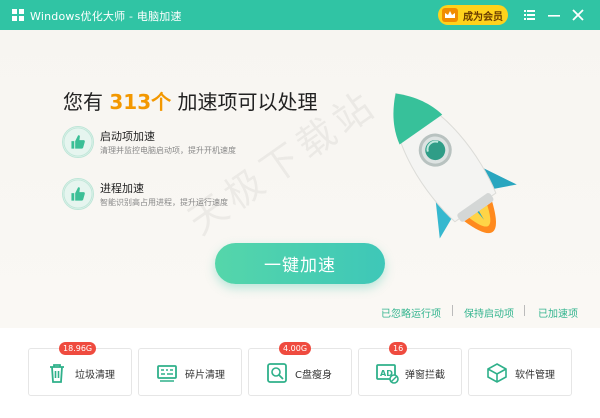 This screenshot has height=418, width=600. I want to click on tool-defrag: 碎片清理, so click(190, 372).